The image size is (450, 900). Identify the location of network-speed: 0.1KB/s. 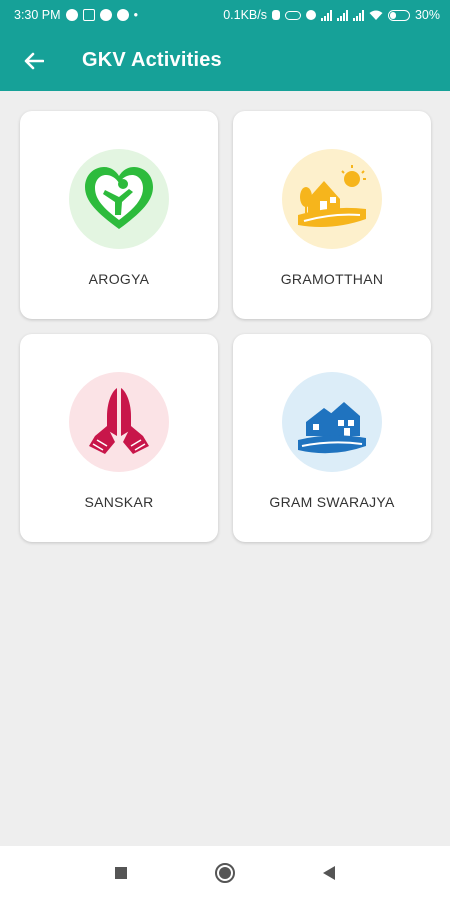
(245, 15).